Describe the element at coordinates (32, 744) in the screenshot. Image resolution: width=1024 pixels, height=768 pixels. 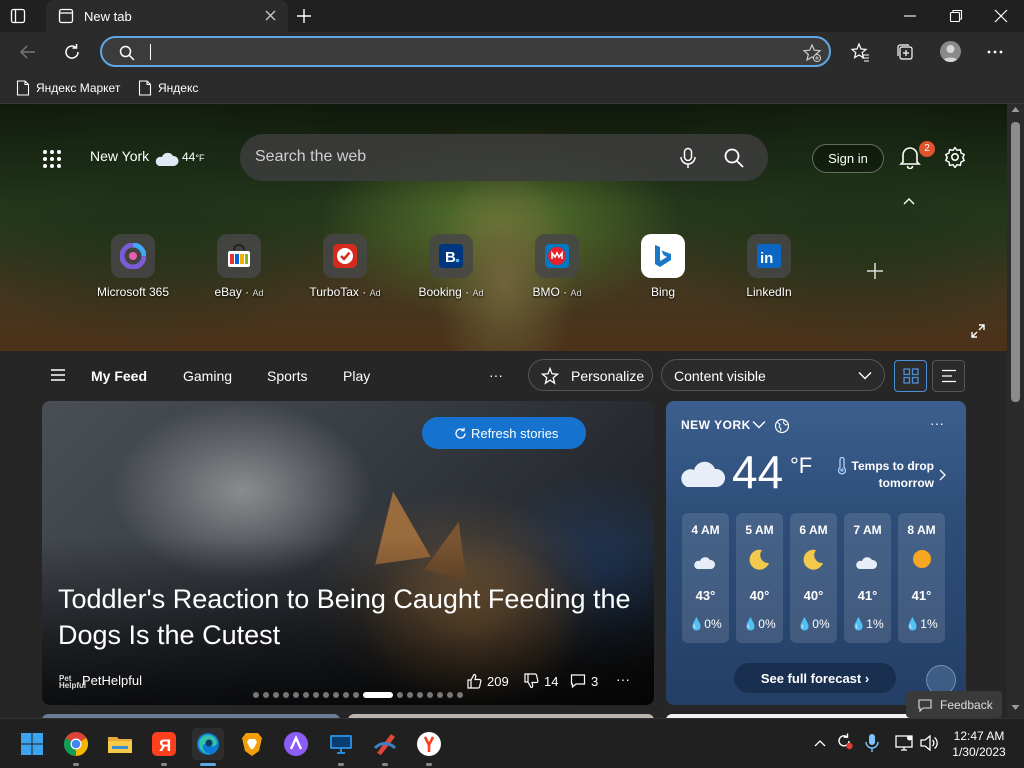
I see `start-icon` at that location.